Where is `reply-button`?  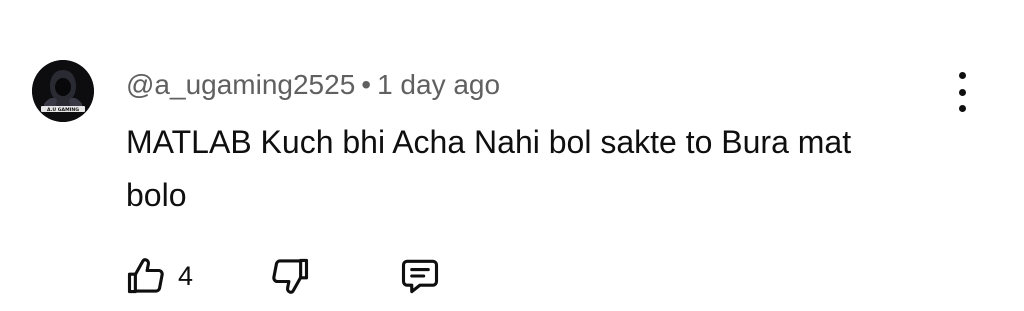 reply-button is located at coordinates (420, 276).